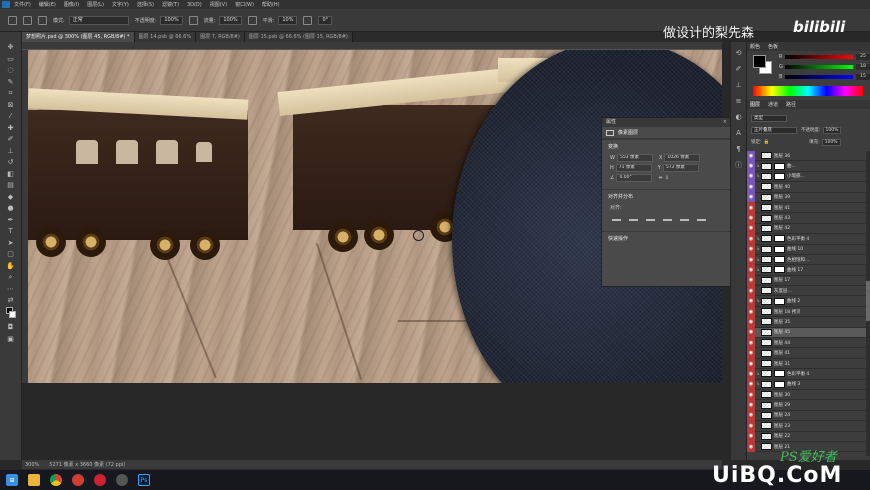  I want to click on menu-item-file: 文件(F), so click(22, 4).